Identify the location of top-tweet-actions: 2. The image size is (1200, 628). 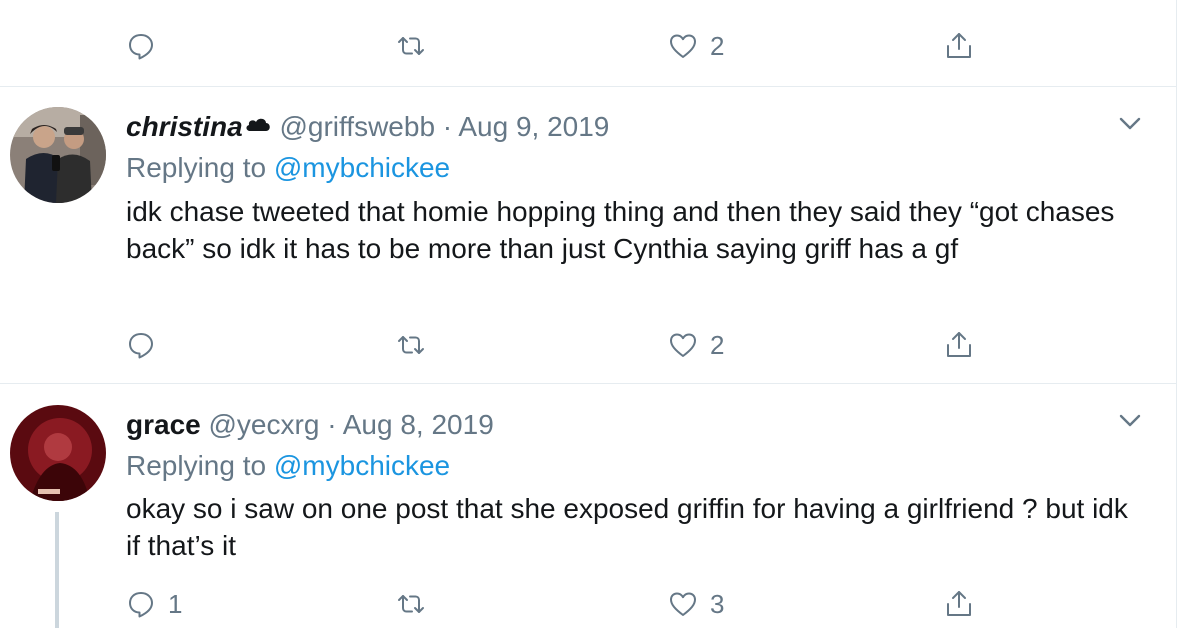
(556, 46).